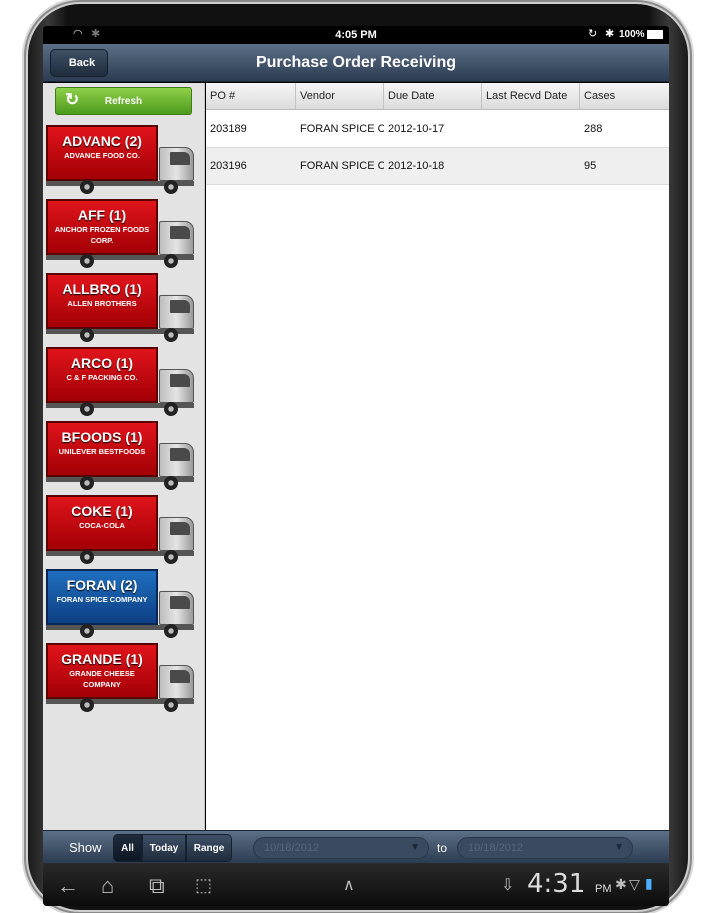 Image resolution: width=720 pixels, height=913 pixels. I want to click on vendor-name: FORAN SPICE COMPANY, so click(102, 599).